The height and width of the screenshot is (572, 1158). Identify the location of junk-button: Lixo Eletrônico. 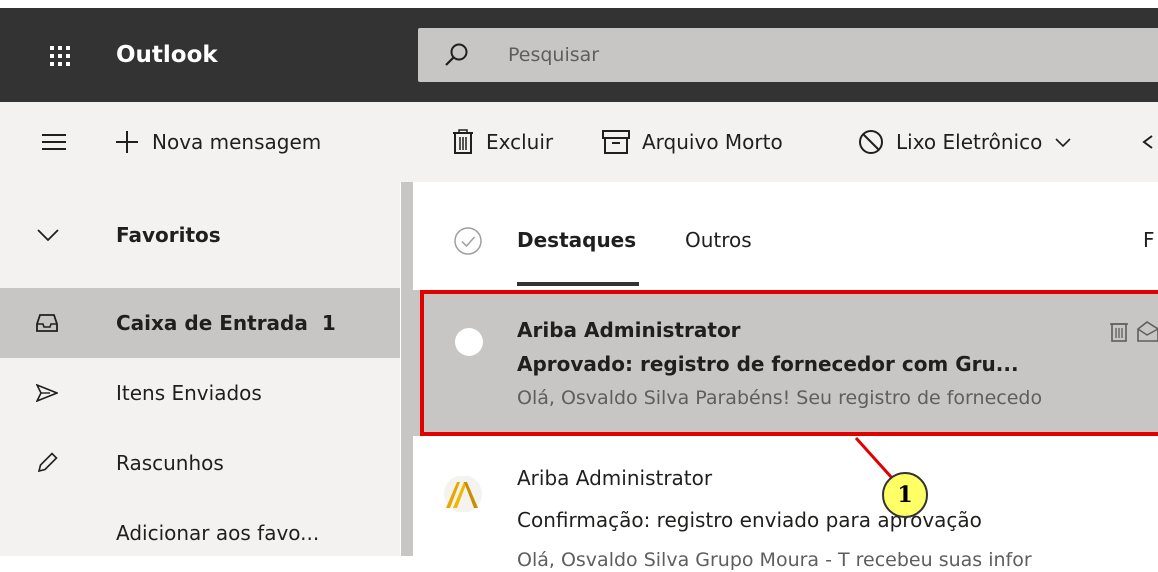
(965, 142).